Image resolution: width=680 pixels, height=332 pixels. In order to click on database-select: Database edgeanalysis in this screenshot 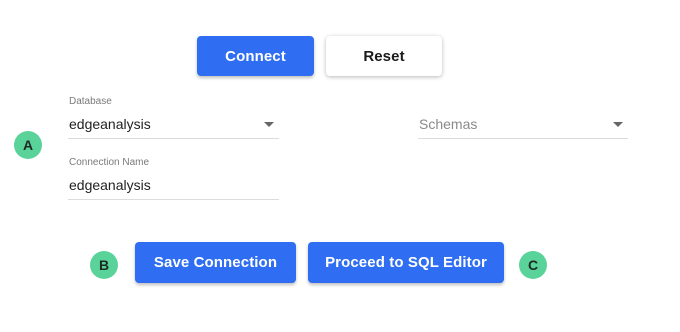, I will do `click(173, 117)`.